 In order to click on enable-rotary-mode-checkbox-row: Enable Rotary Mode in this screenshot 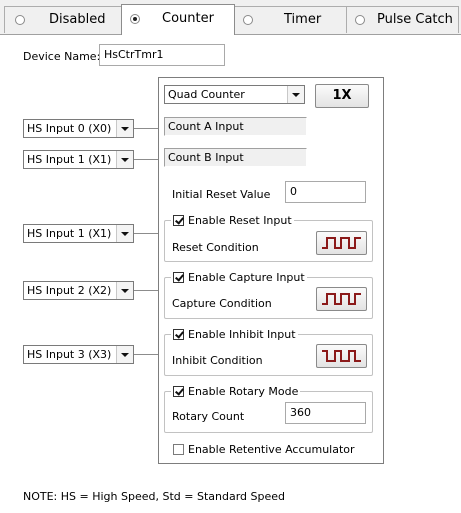, I will do `click(236, 391)`.